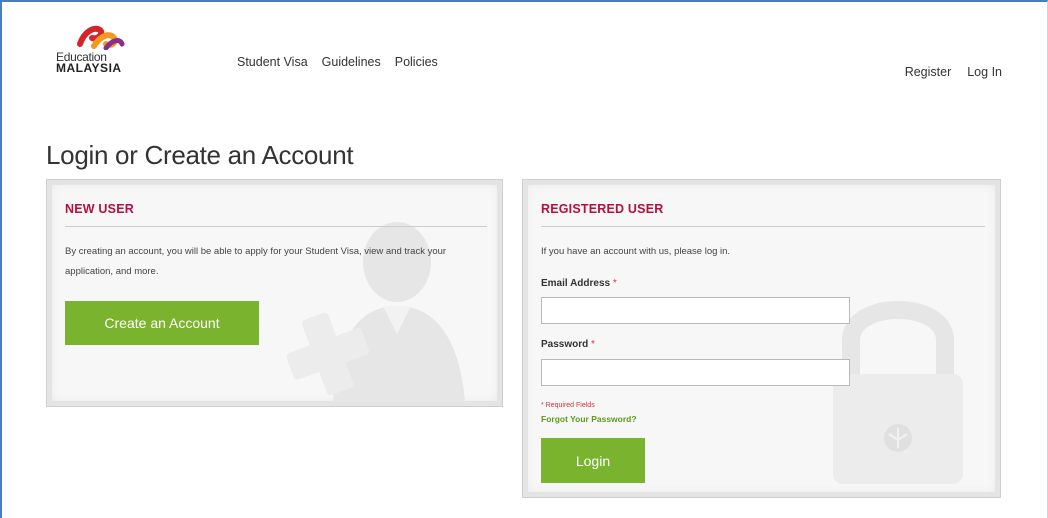 The image size is (1048, 518). What do you see at coordinates (276, 226) in the screenshot?
I see `new-user-divider` at bounding box center [276, 226].